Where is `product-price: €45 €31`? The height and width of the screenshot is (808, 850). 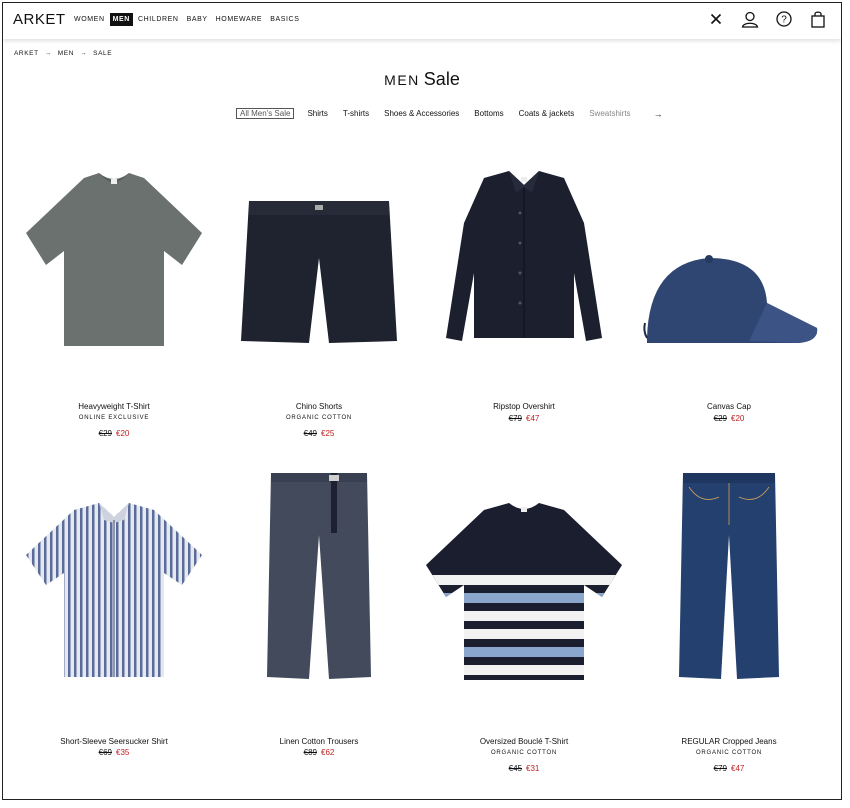 product-price: €45 €31 is located at coordinates (524, 768).